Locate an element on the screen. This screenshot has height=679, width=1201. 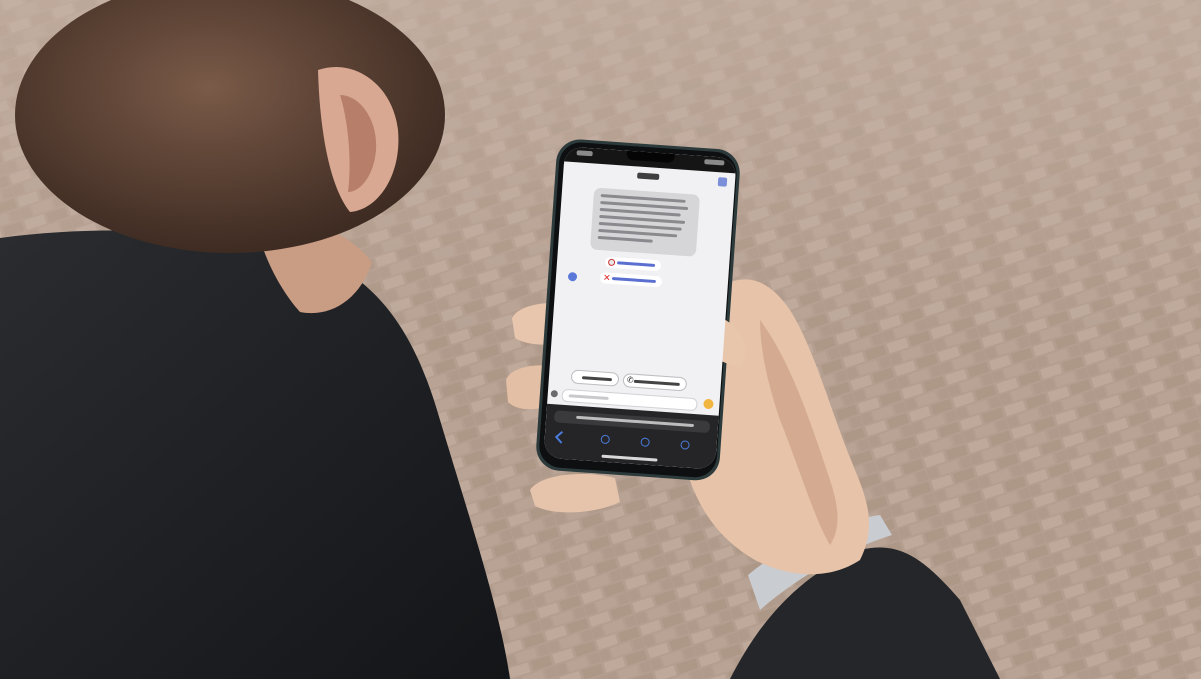
option-chip-2: ✕ is located at coordinates (631, 280).